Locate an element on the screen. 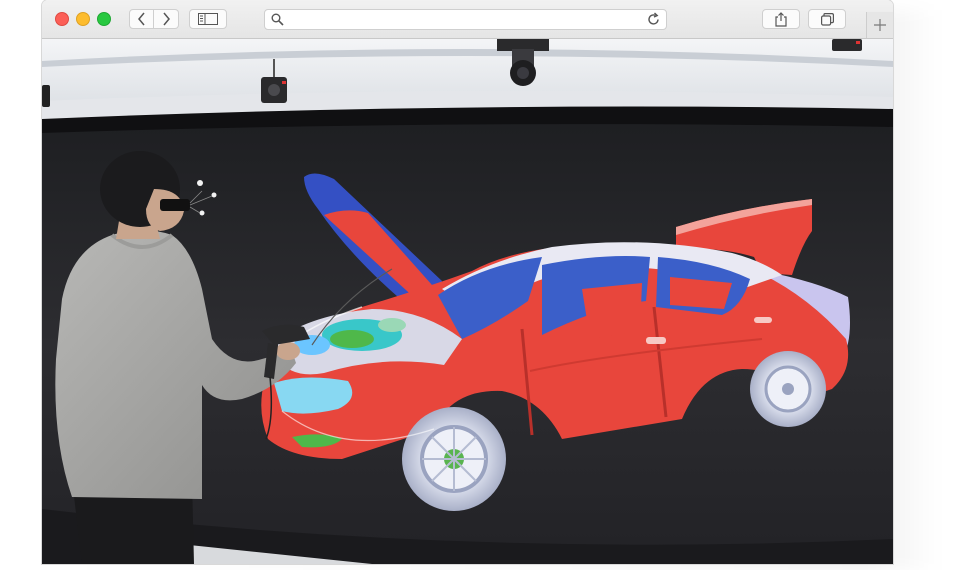 This screenshot has height=570, width=975. search-icon is located at coordinates (277, 19).